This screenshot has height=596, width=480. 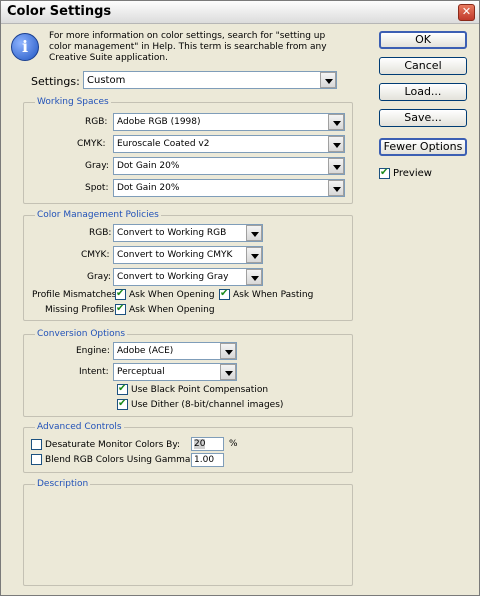 I want to click on policy-rgb-select: Convert to Working RGB, so click(x=188, y=233).